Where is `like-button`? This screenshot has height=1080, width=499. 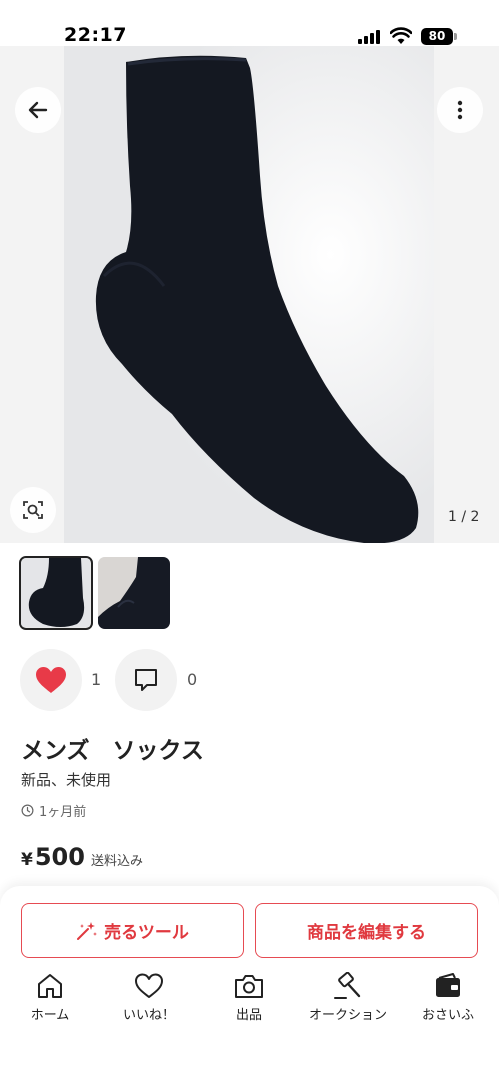
like-button is located at coordinates (51, 680).